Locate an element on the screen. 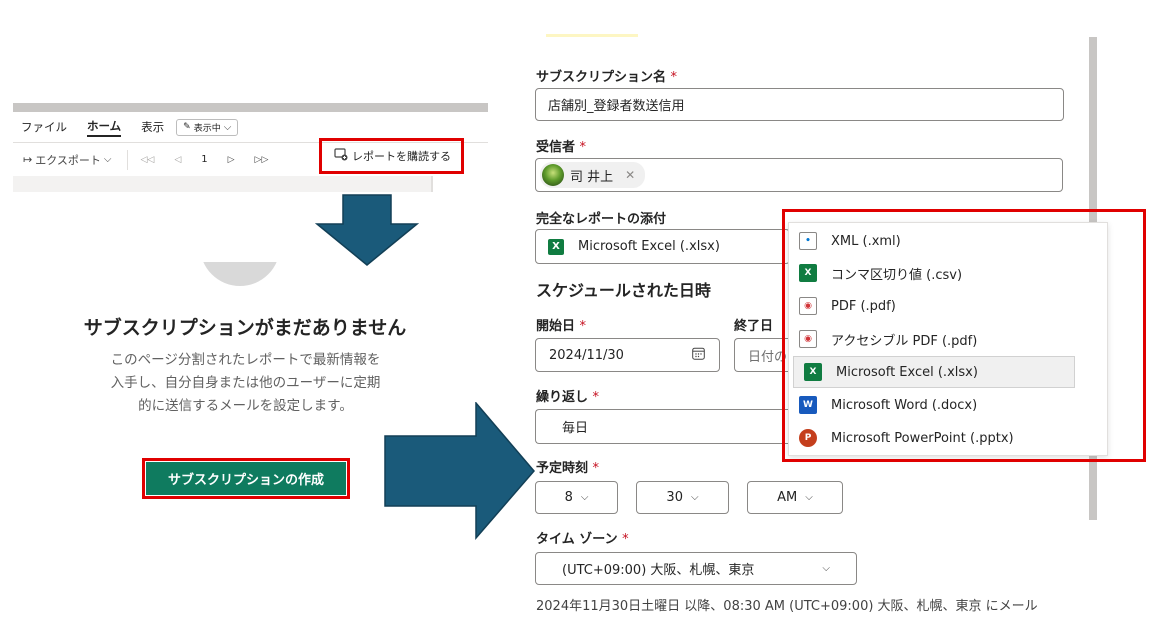 The image size is (1173, 640). ribbon-top-border is located at coordinates (250, 107).